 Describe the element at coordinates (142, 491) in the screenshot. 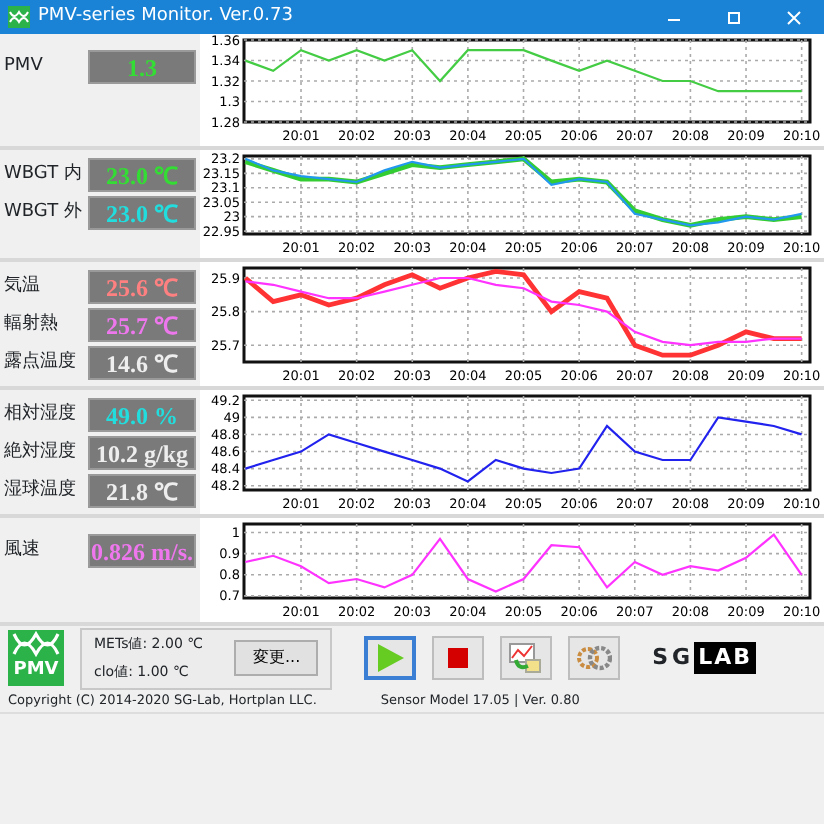

I see `reading-value: 21.8 ℃` at that location.